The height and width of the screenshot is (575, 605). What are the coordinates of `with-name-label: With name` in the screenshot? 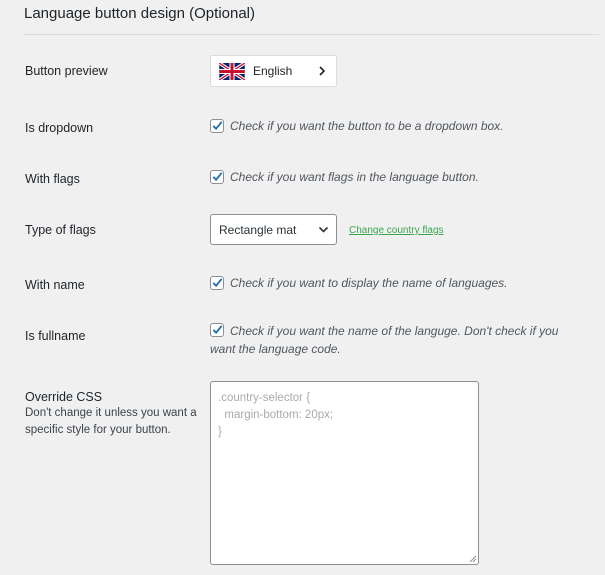 It's located at (55, 285).